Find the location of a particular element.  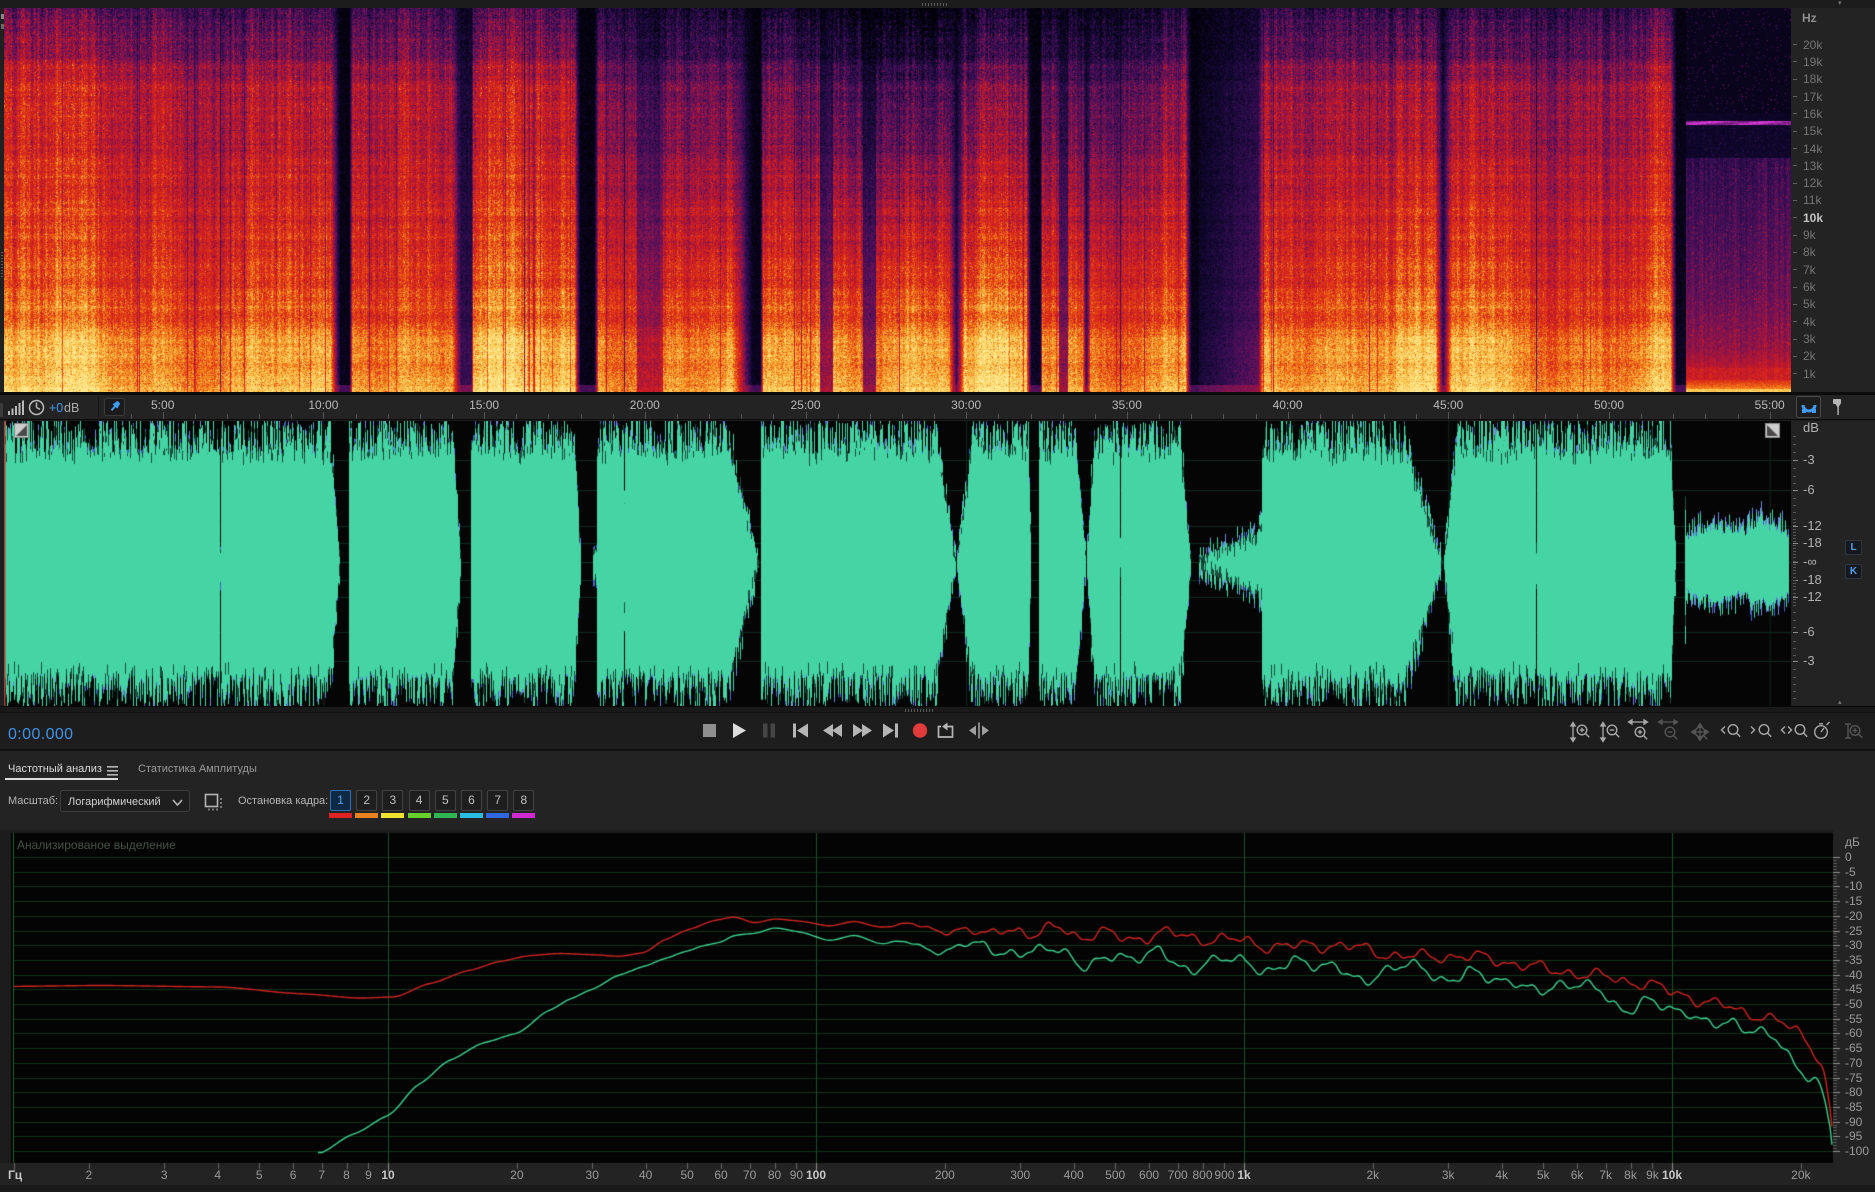

svg-text: +0 is located at coordinates (56, 408).